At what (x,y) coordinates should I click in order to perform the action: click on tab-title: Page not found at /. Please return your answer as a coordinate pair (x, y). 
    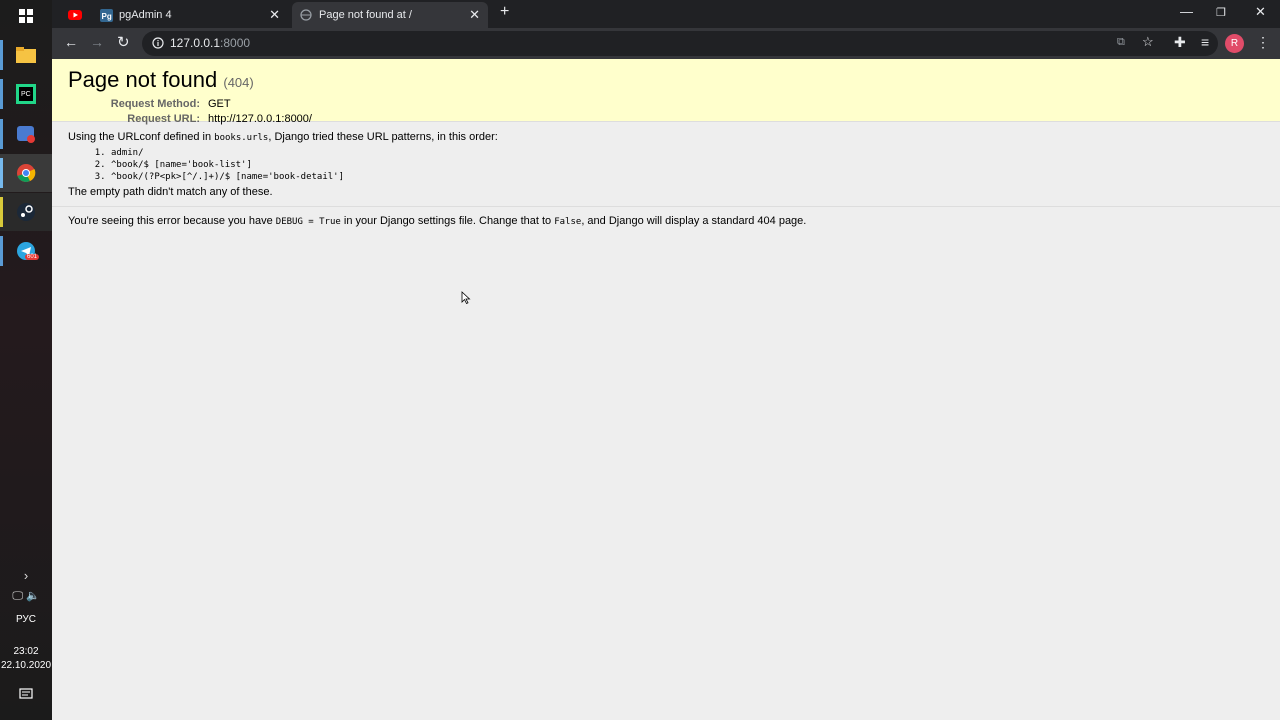
    Looking at the image, I should click on (365, 15).